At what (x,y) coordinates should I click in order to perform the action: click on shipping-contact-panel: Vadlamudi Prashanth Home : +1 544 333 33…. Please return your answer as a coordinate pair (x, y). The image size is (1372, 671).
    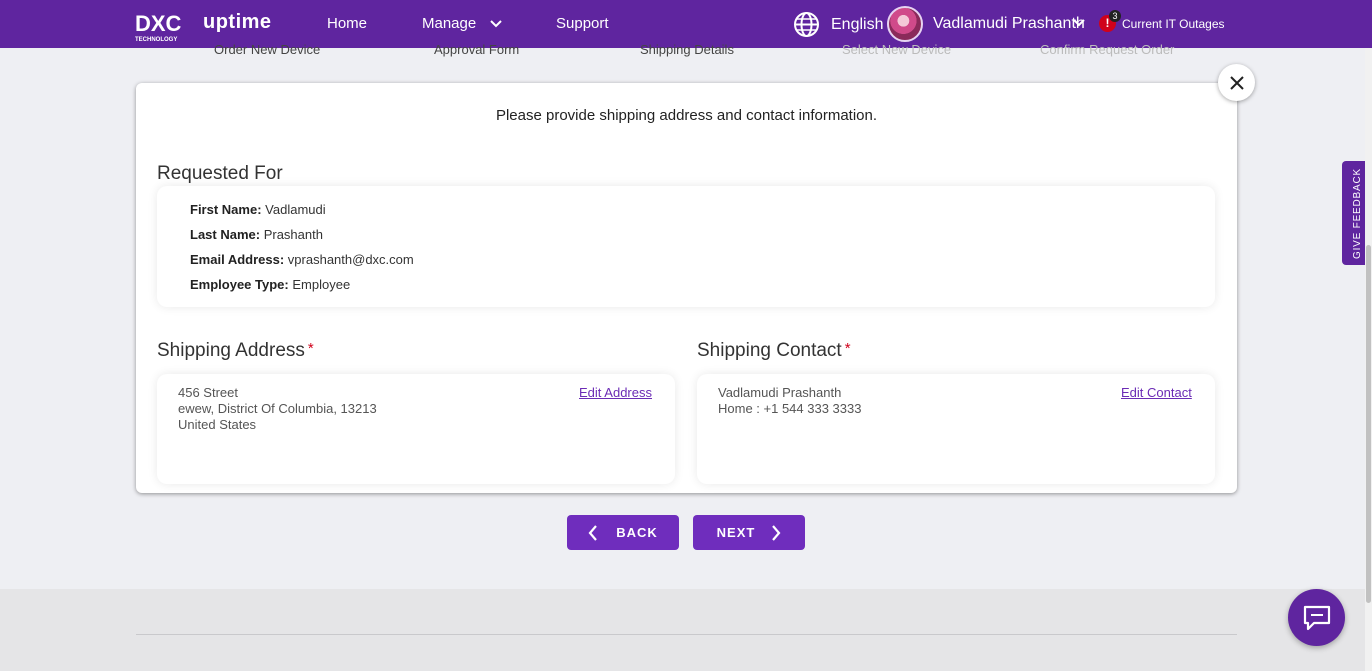
    Looking at the image, I should click on (956, 429).